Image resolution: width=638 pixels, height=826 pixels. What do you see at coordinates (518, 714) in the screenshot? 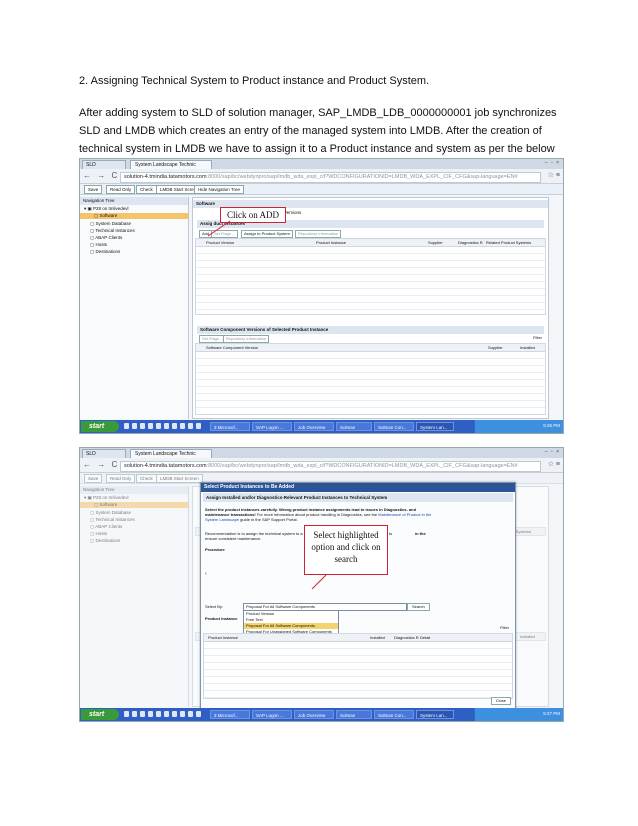
I see `system-tray: 5:27 PM` at bounding box center [518, 714].